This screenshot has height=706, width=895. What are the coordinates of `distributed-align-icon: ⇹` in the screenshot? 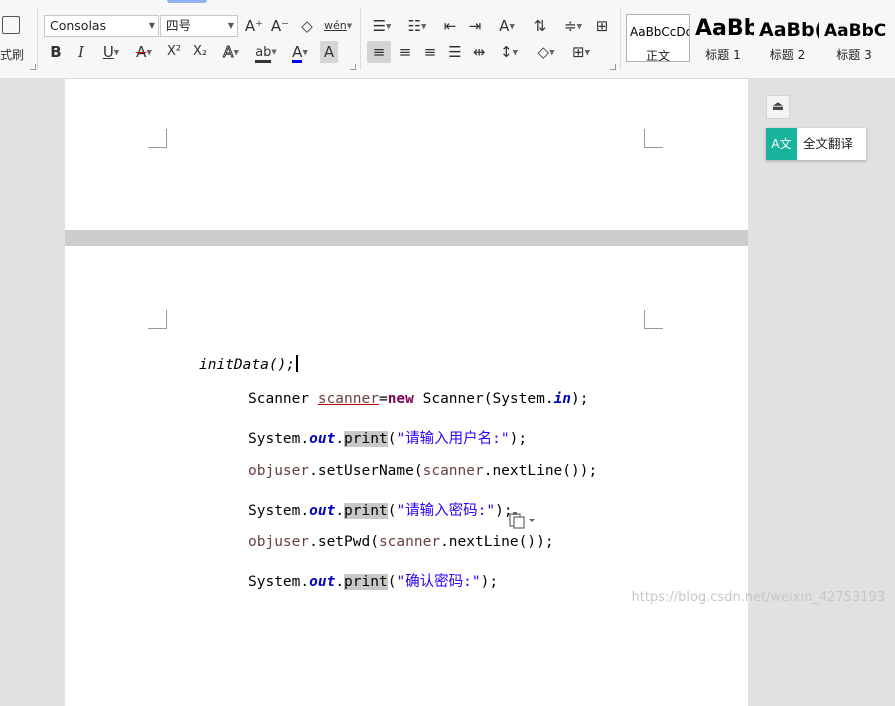 It's located at (479, 52).